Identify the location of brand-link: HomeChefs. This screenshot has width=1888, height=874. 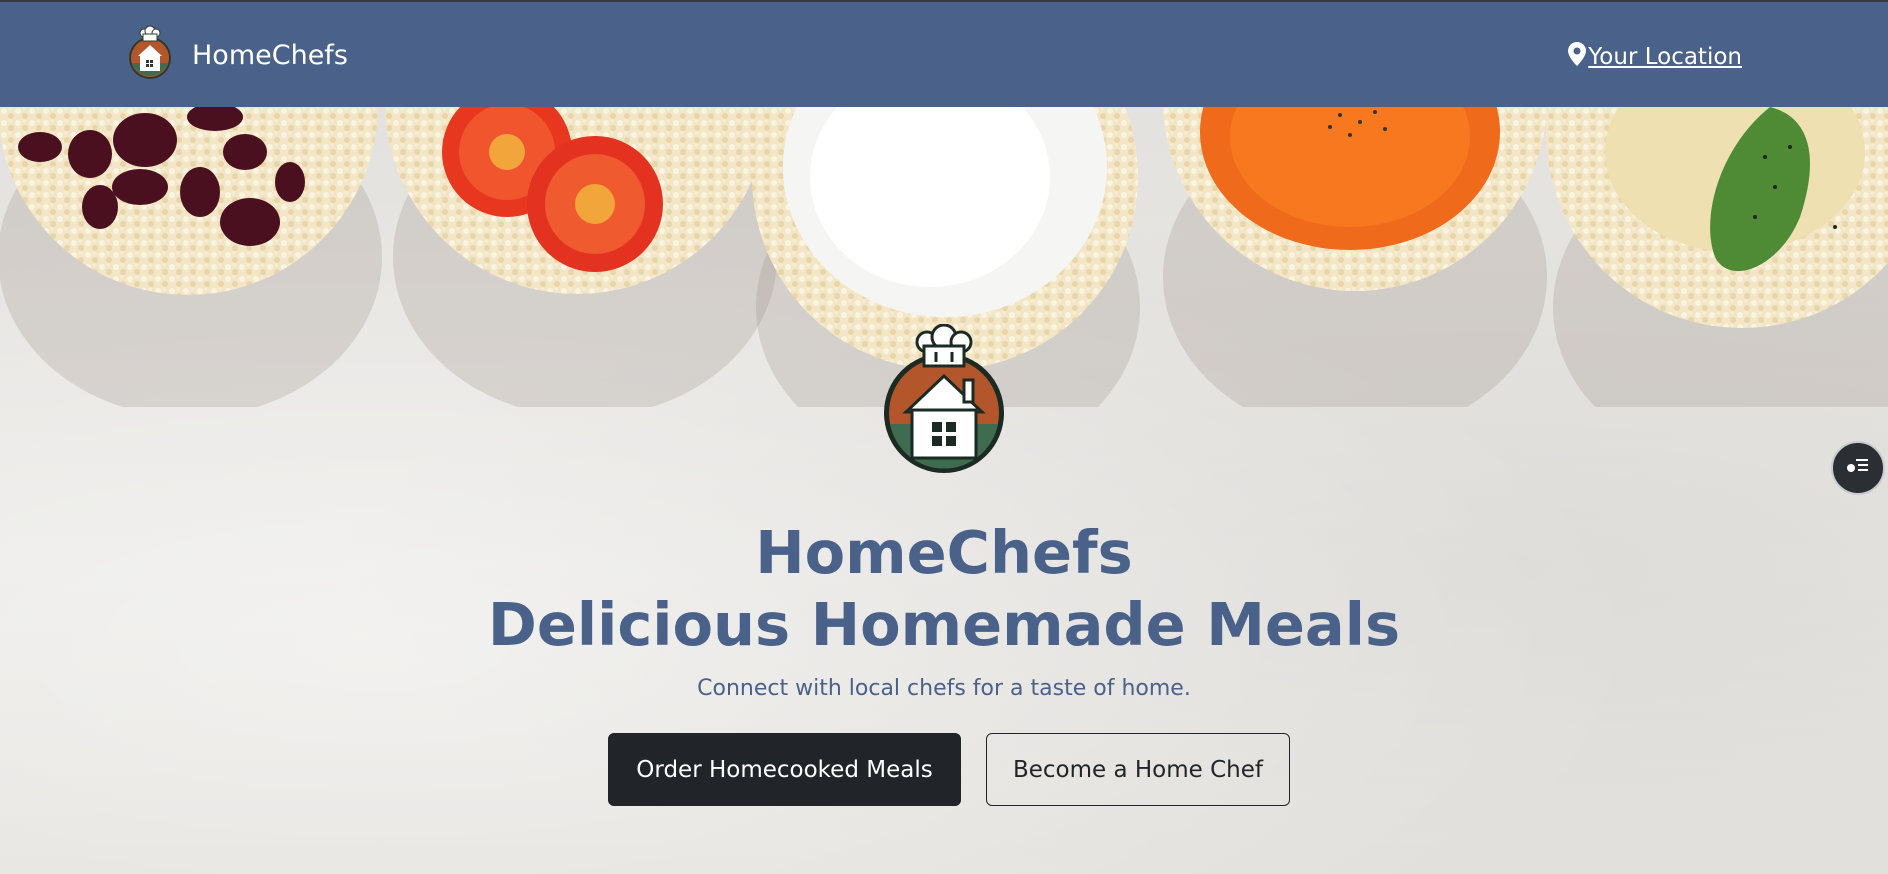
(238, 55).